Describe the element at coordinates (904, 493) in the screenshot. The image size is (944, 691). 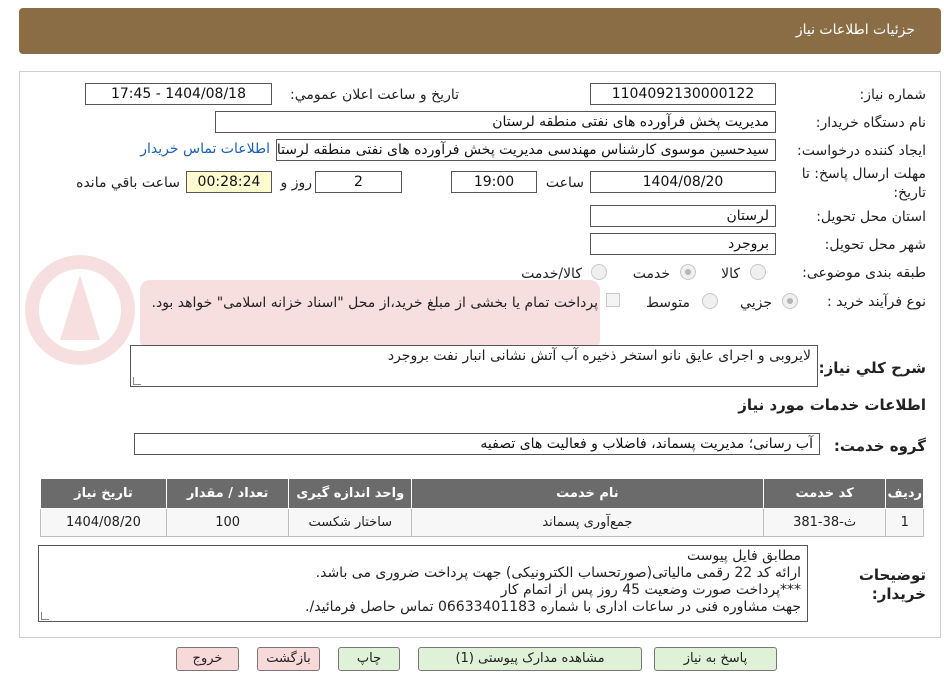
I see `col-header-row-no: رديف` at that location.